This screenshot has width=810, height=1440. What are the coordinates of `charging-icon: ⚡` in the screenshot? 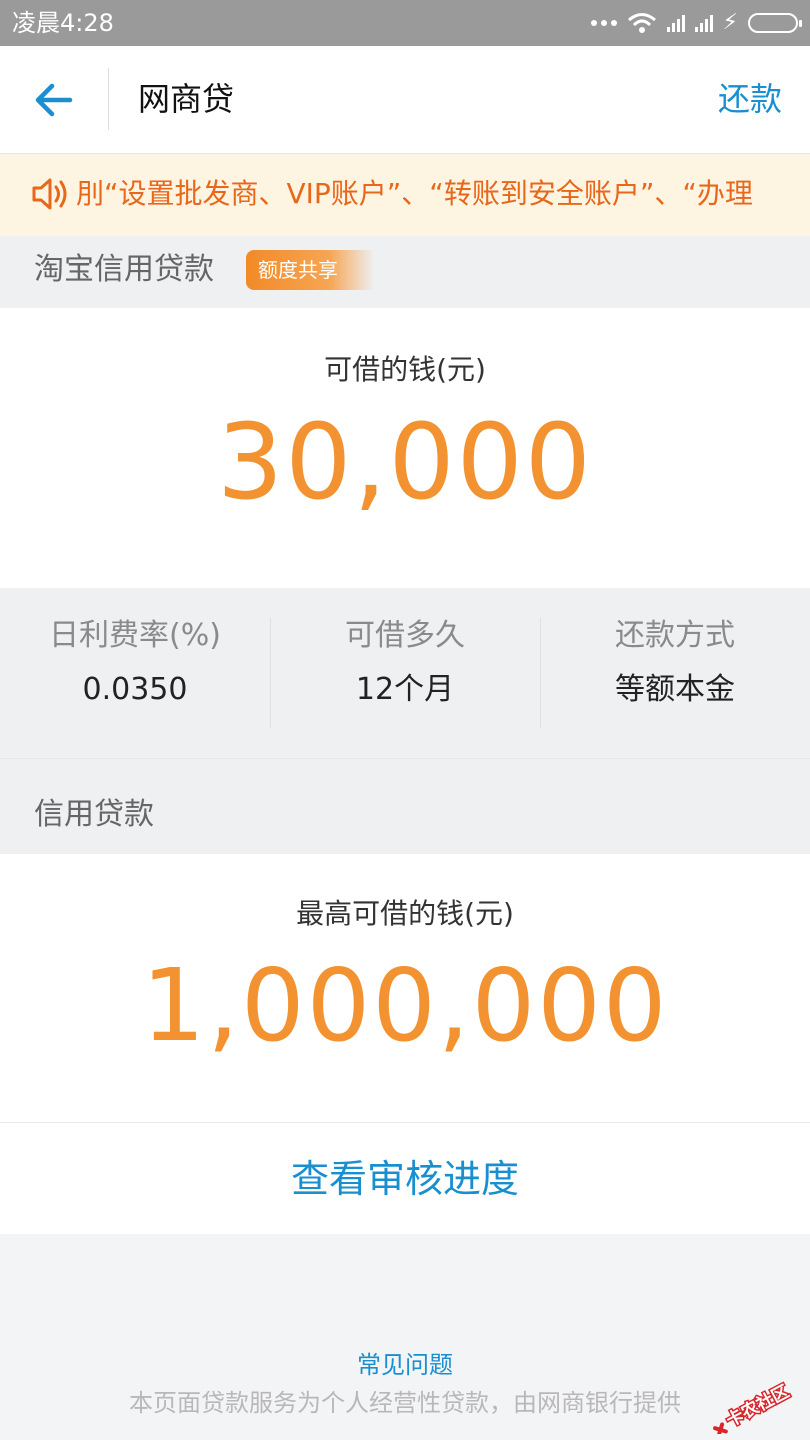 It's located at (730, 22).